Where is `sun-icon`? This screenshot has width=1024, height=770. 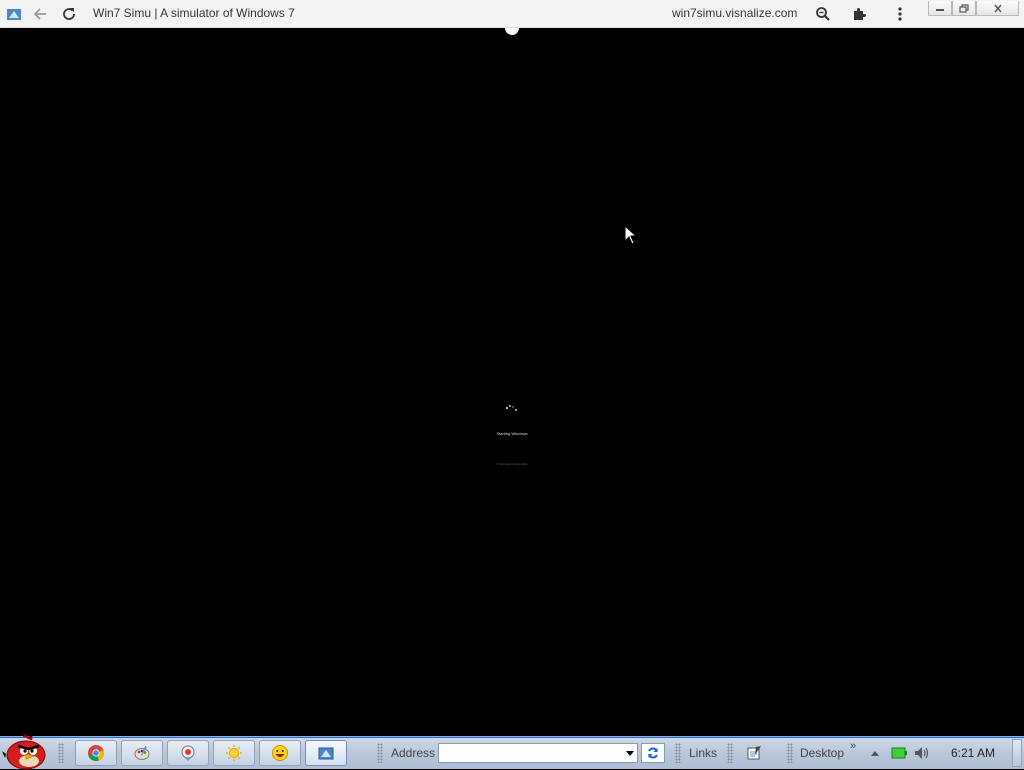 sun-icon is located at coordinates (234, 753).